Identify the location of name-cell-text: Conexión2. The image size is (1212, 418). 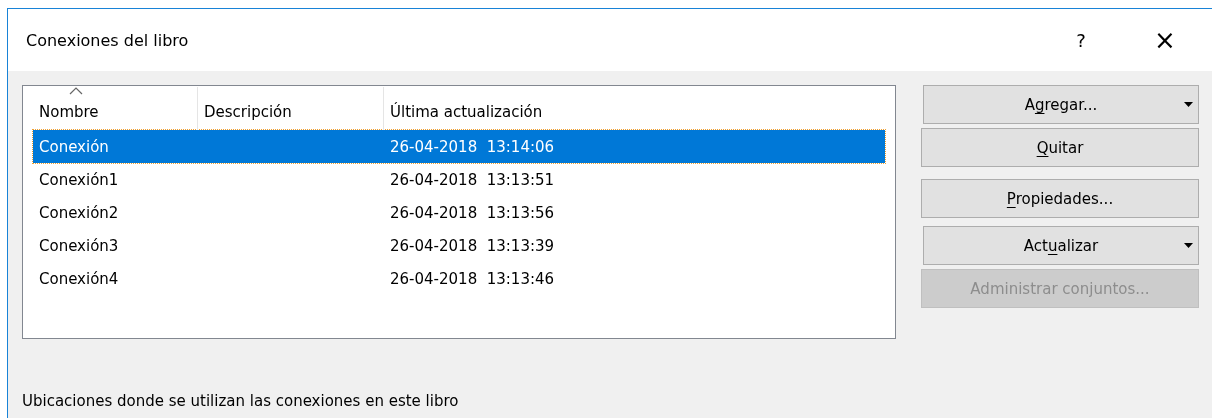
(79, 212).